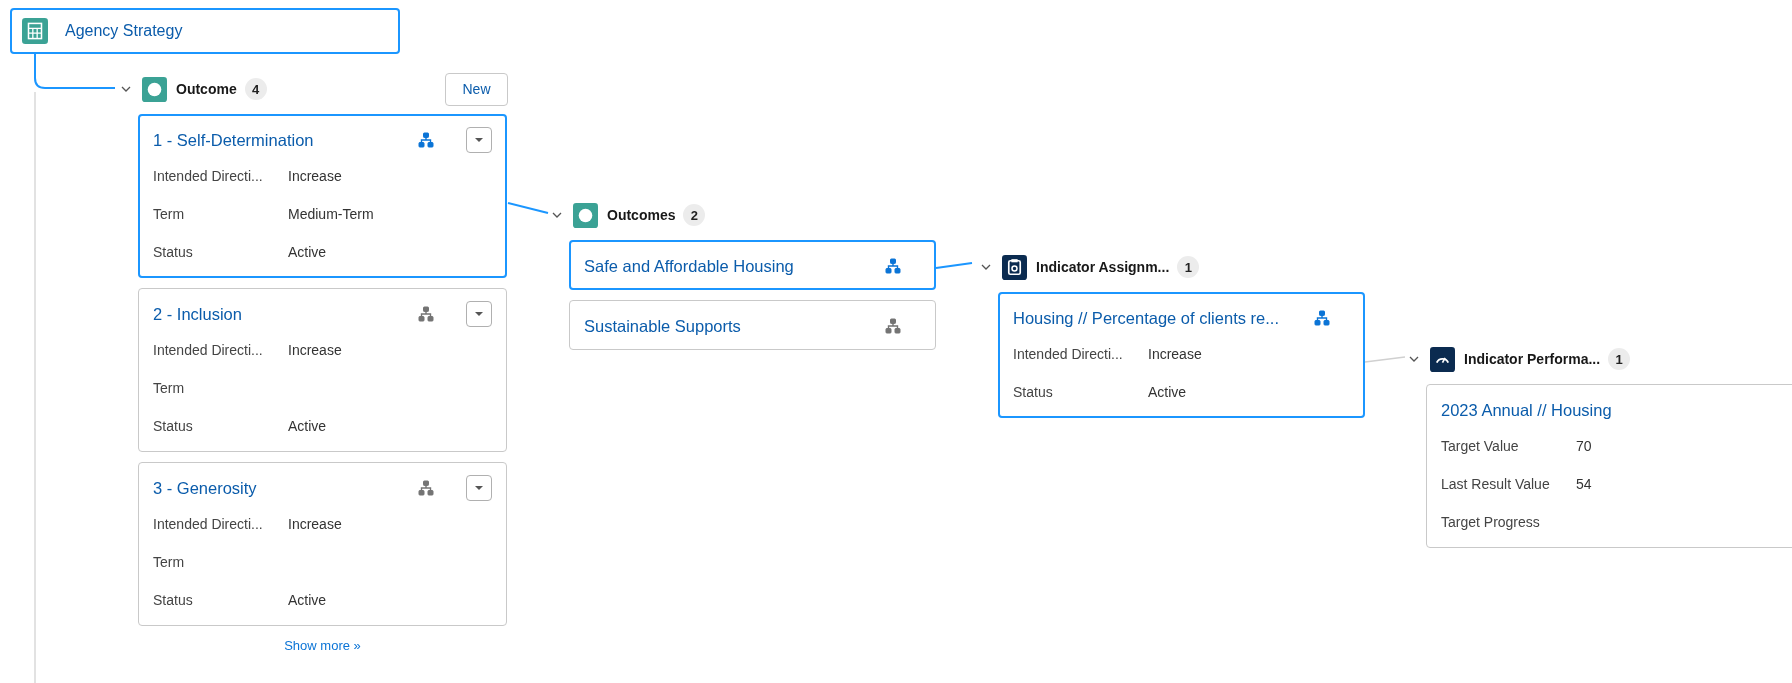 This screenshot has width=1792, height=683. I want to click on field-label: Target Progress, so click(1491, 522).